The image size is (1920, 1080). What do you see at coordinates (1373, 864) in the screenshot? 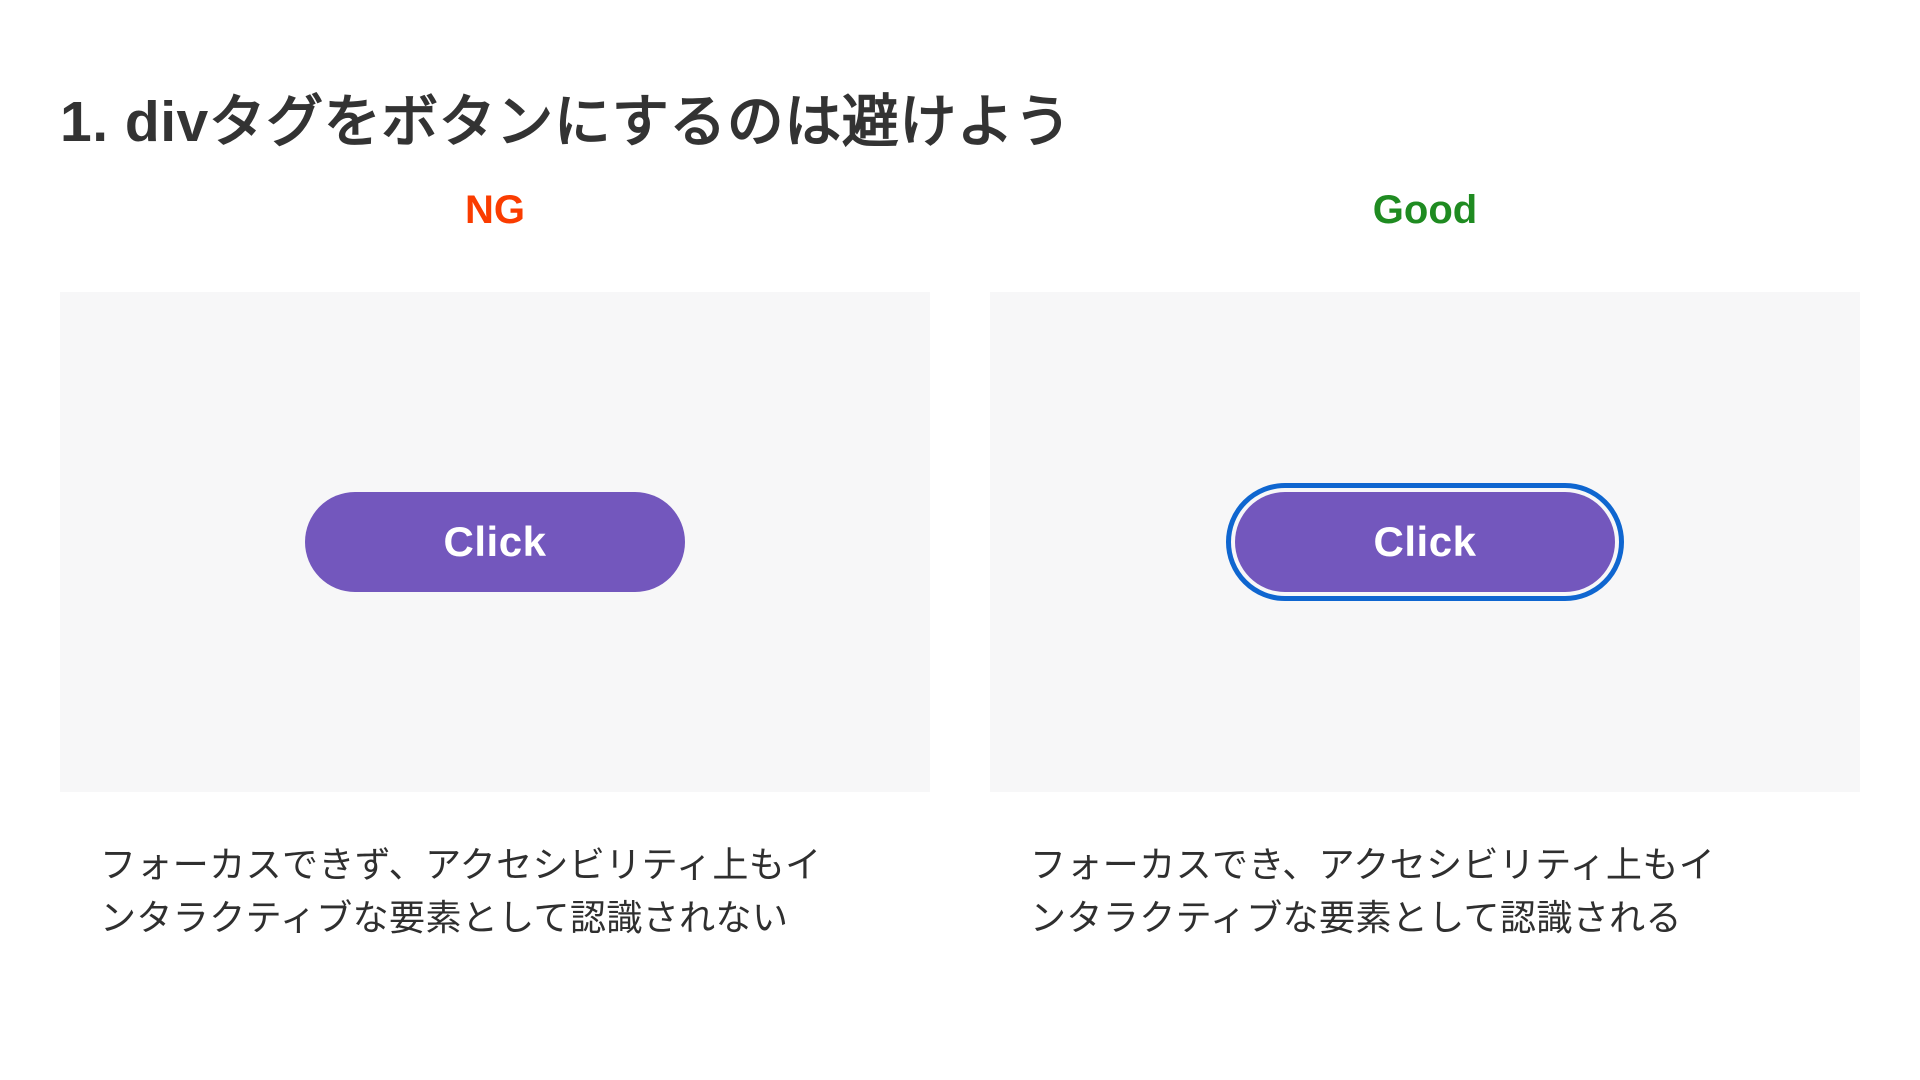
I see `caption-good-line-1: フォーカスでき、アクセシビリティ上もイ` at bounding box center [1373, 864].